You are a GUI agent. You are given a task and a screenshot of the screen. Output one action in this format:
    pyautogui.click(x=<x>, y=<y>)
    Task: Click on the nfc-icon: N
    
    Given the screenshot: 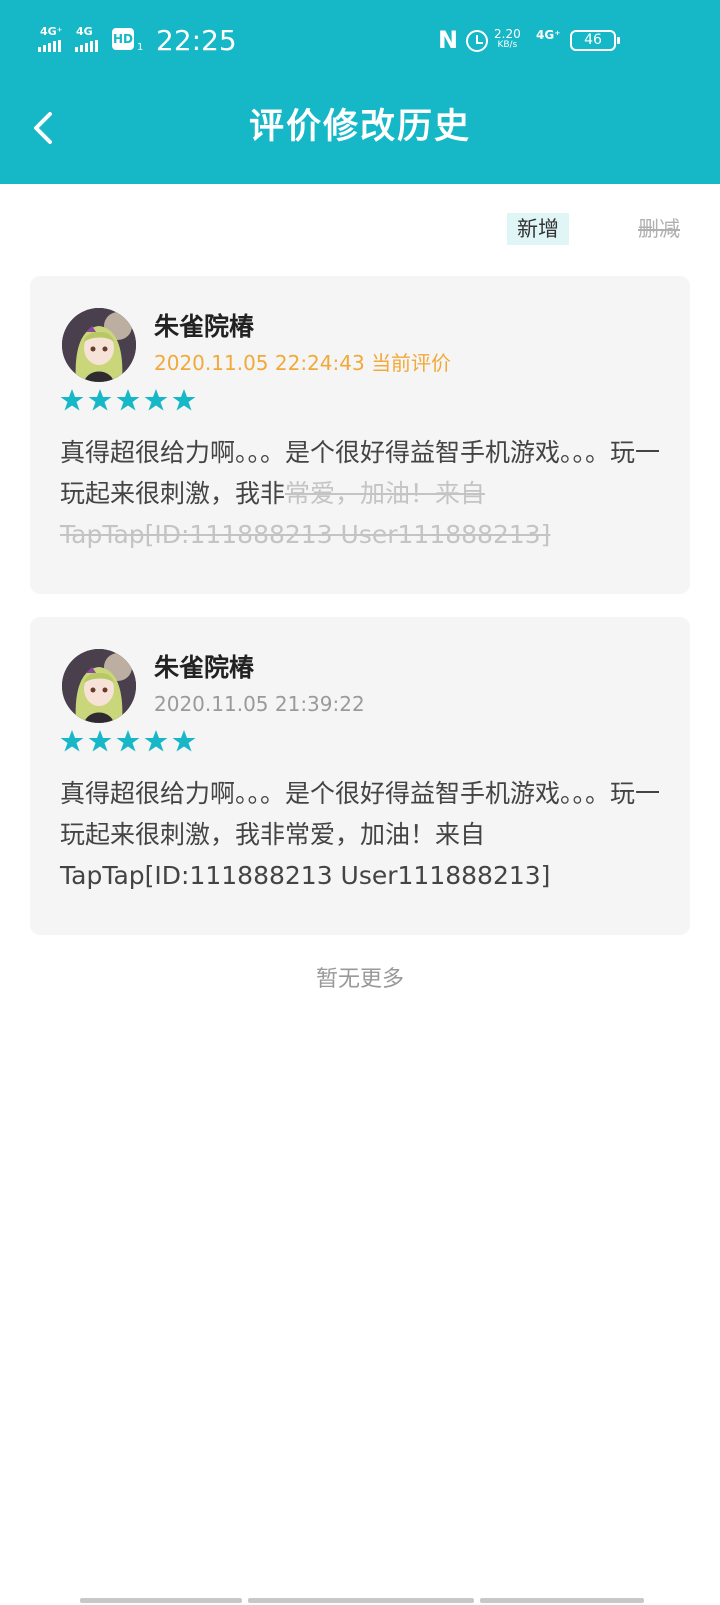 What is the action you would take?
    pyautogui.click(x=448, y=40)
    